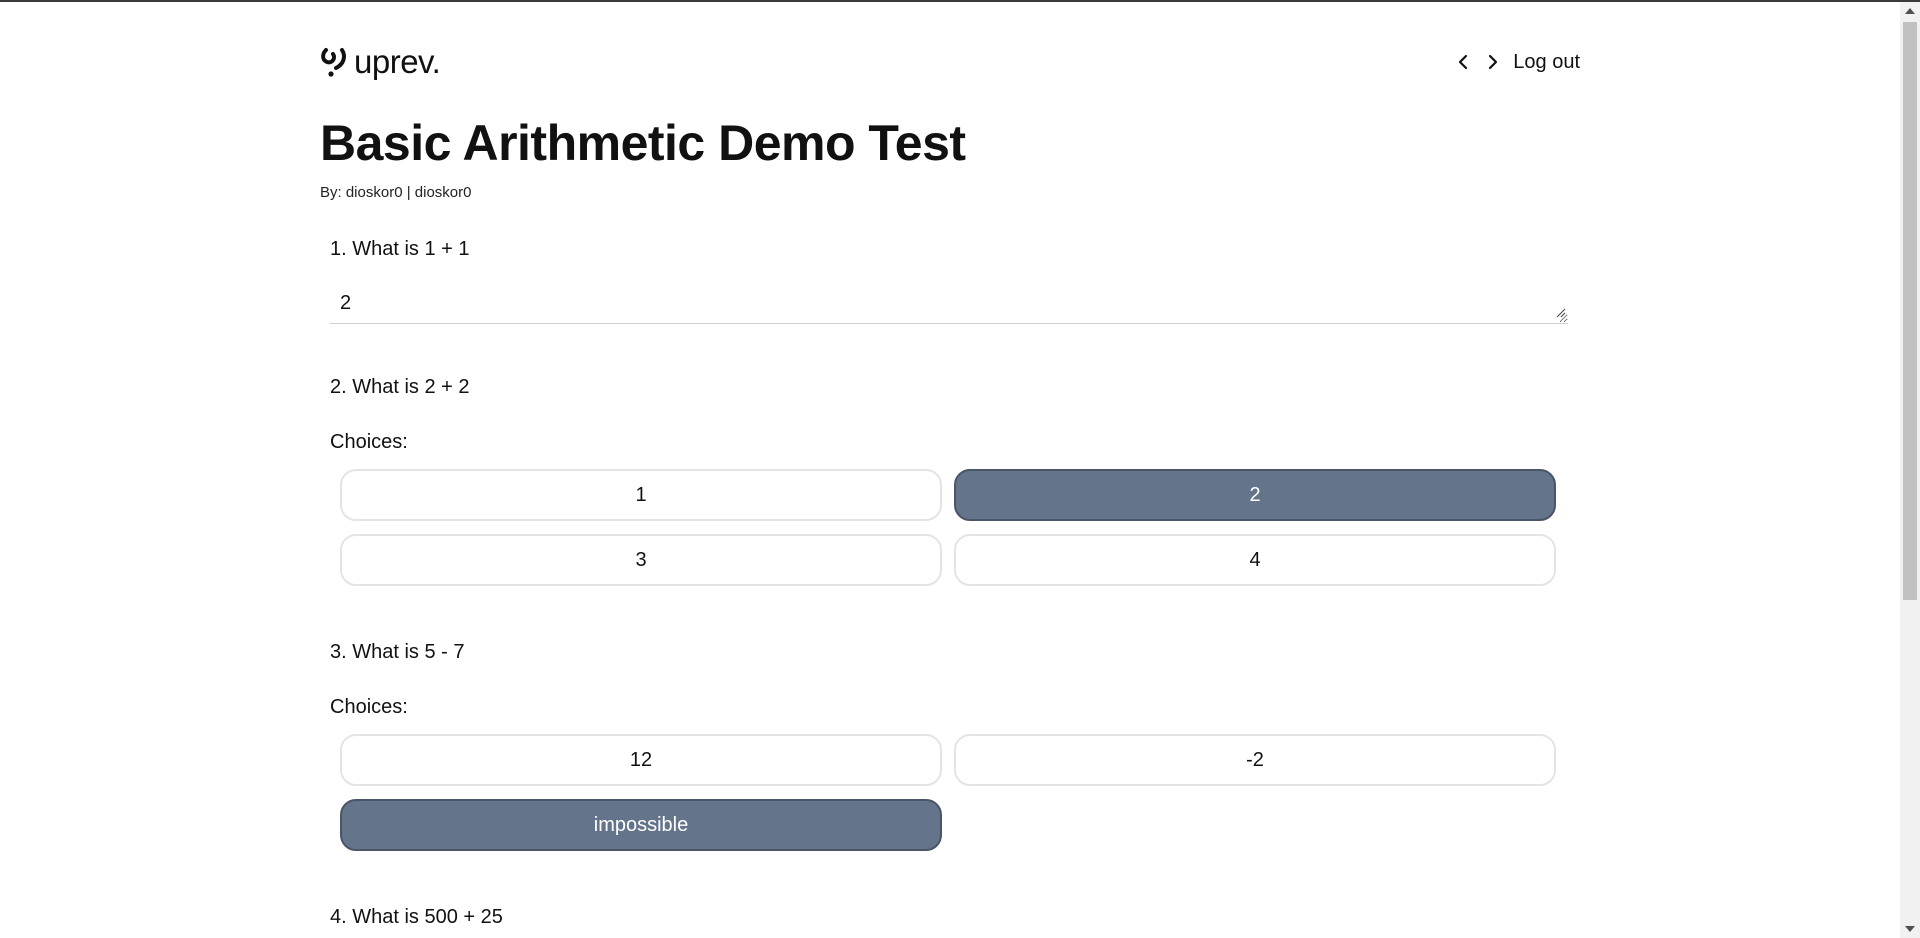 This screenshot has width=1920, height=938. Describe the element at coordinates (950, 61) in the screenshot. I see `header: uprev. Log out` at that location.